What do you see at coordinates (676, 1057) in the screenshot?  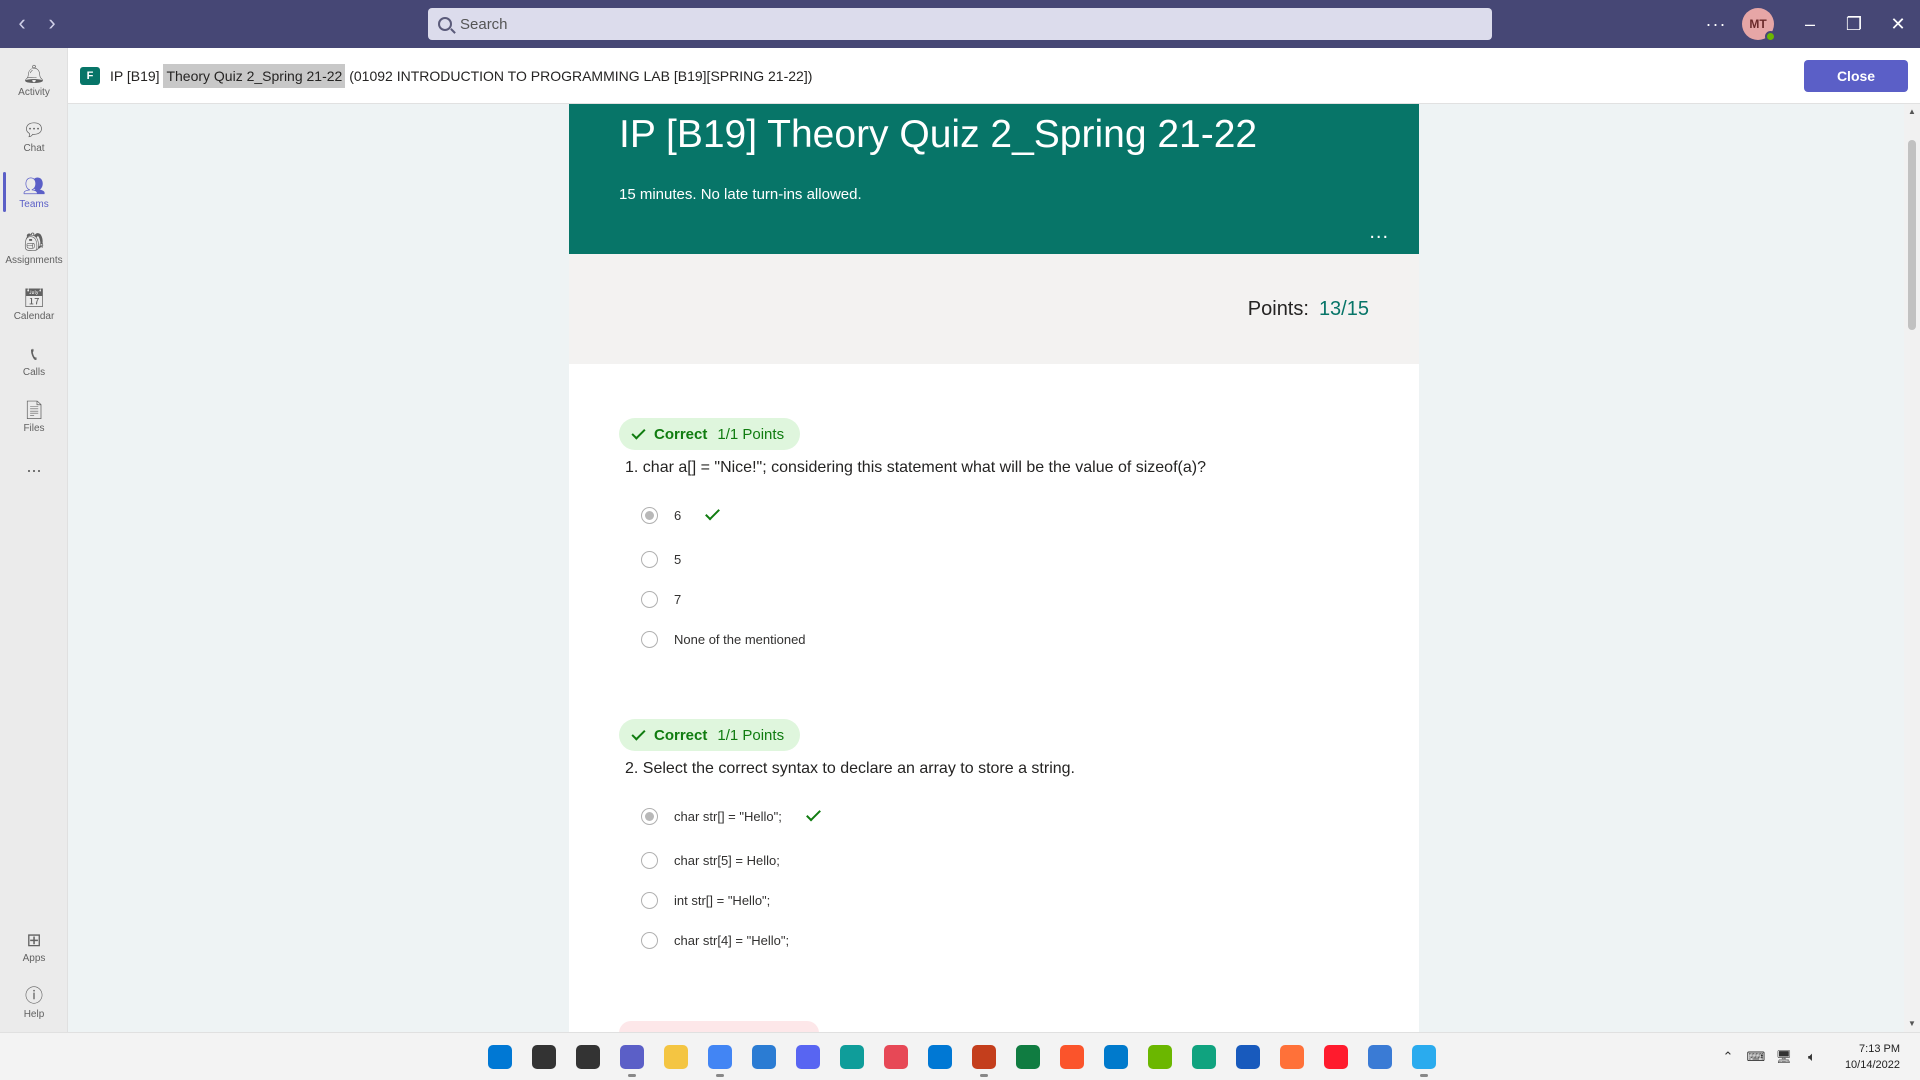 I see `taskbar-file-explorer-button` at bounding box center [676, 1057].